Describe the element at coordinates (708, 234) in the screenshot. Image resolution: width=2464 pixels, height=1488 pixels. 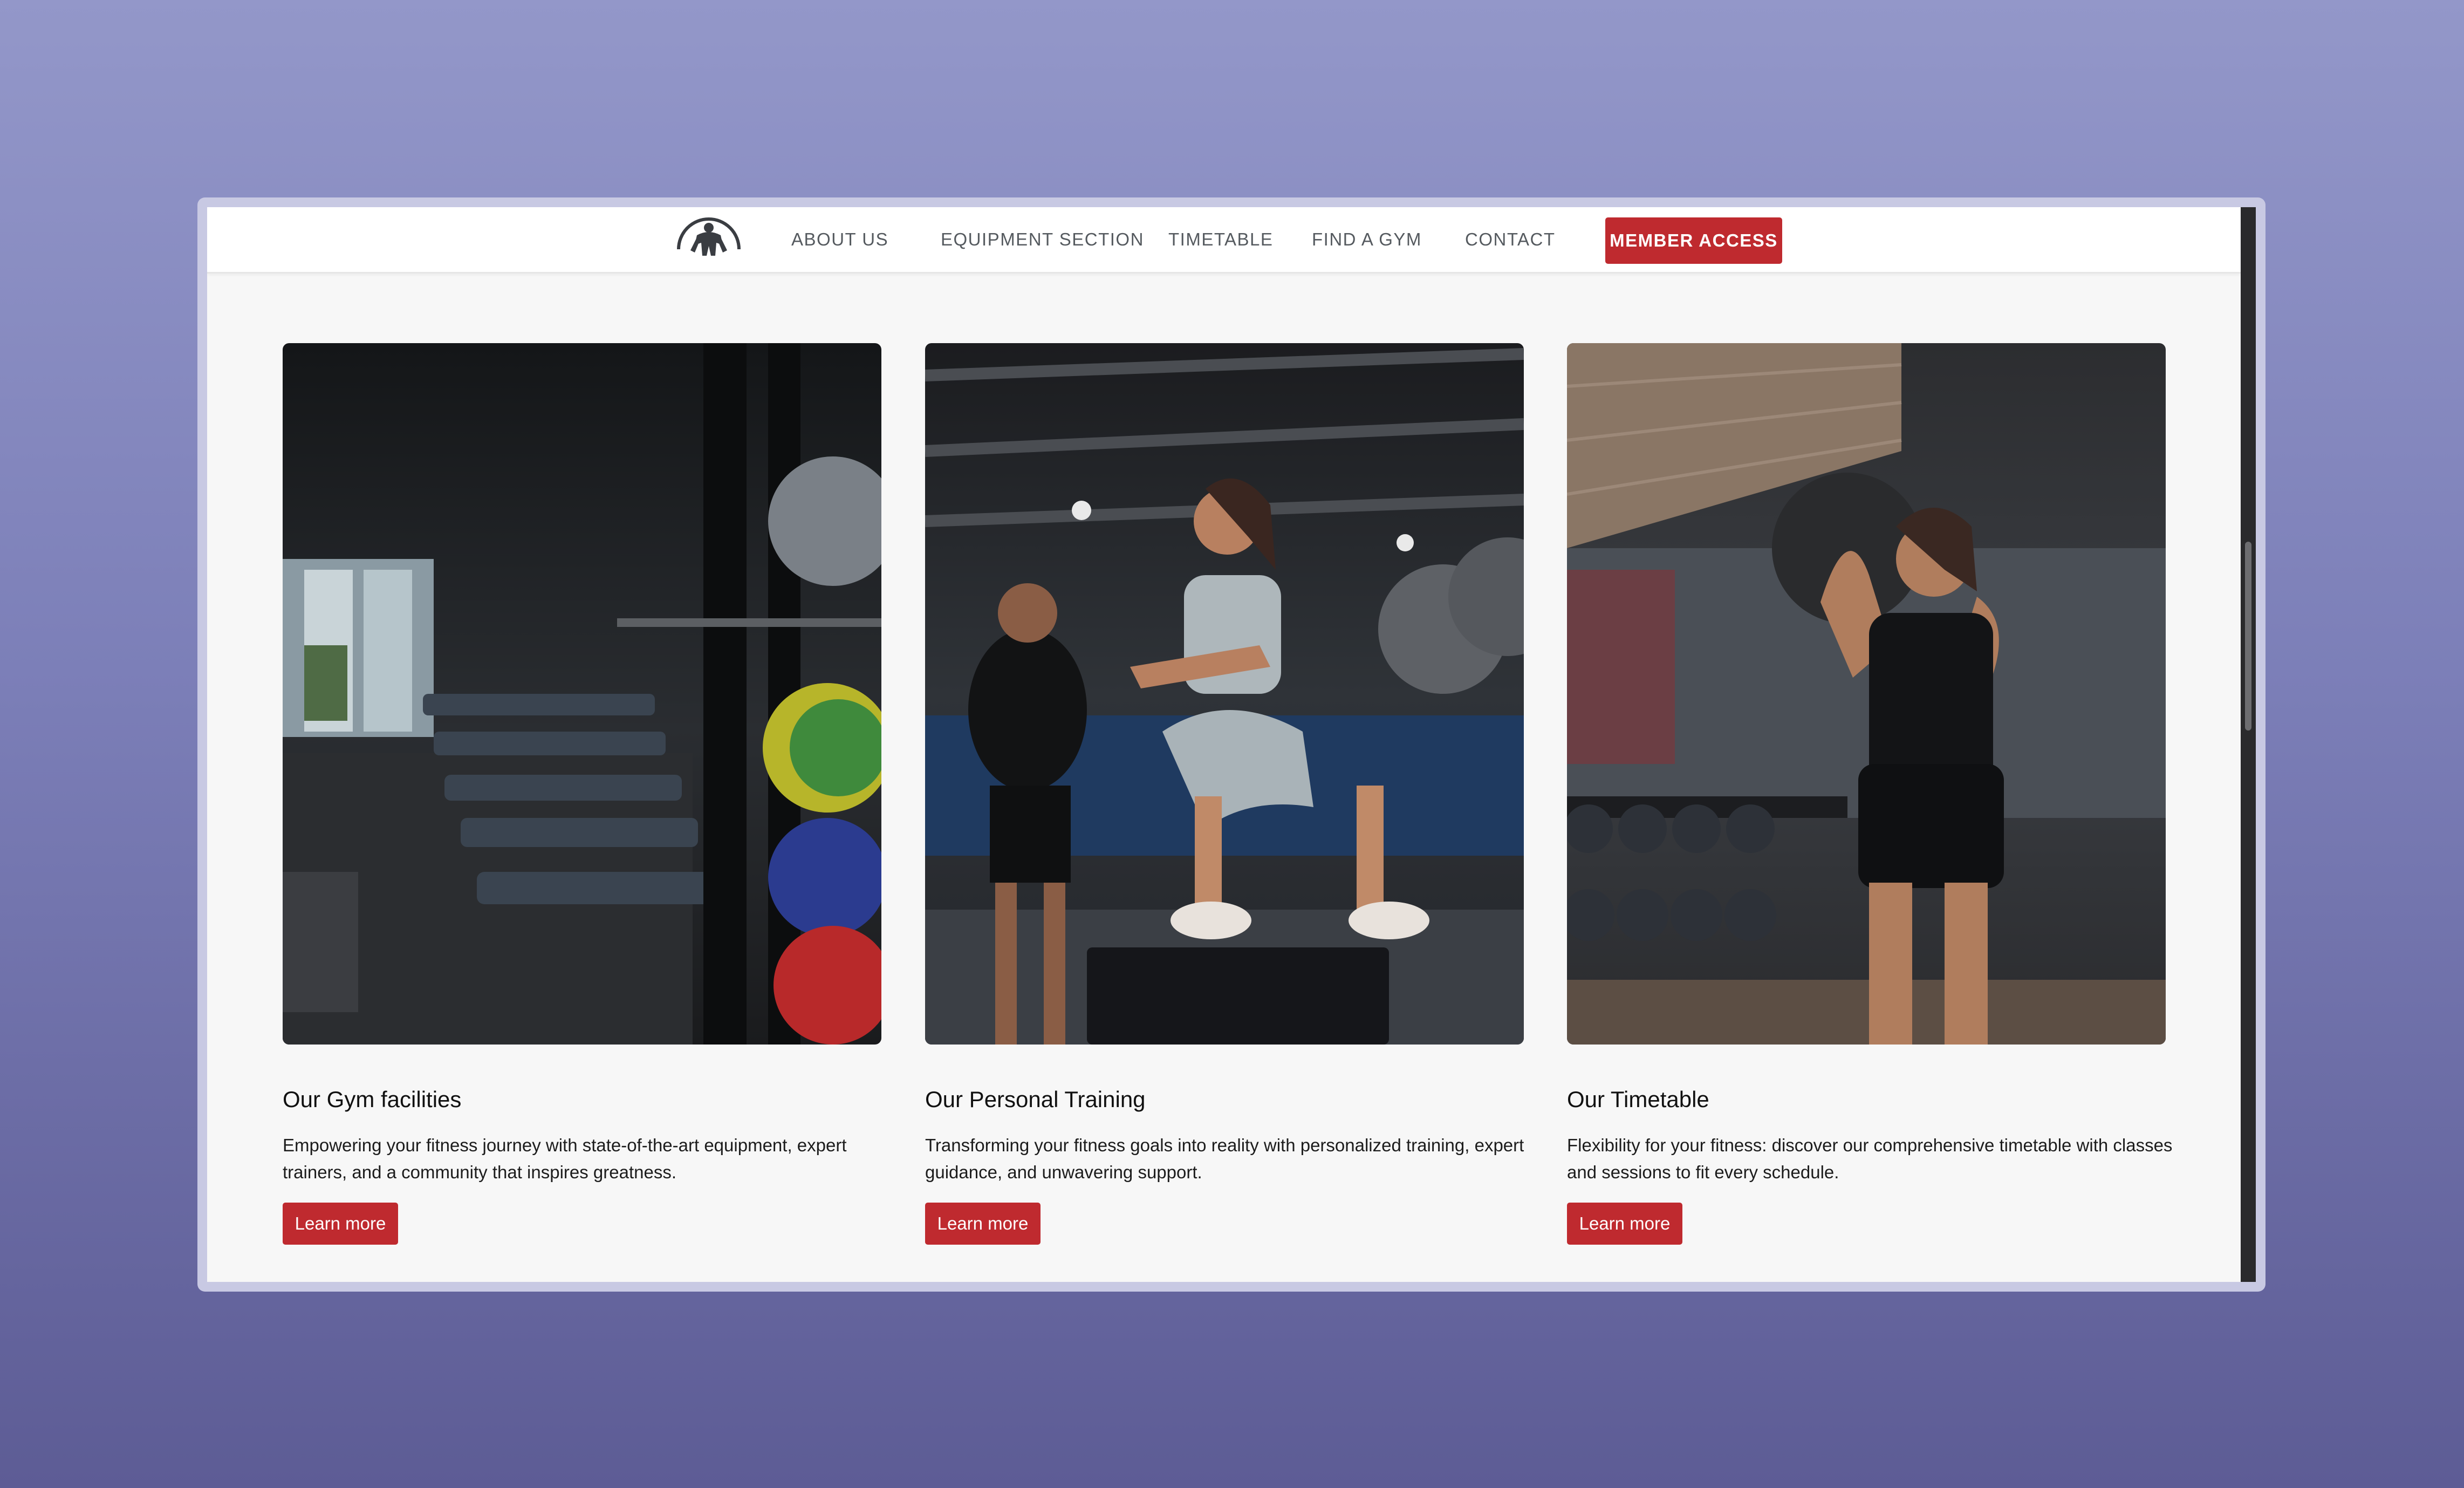
I see `athlete-logo-icon` at that location.